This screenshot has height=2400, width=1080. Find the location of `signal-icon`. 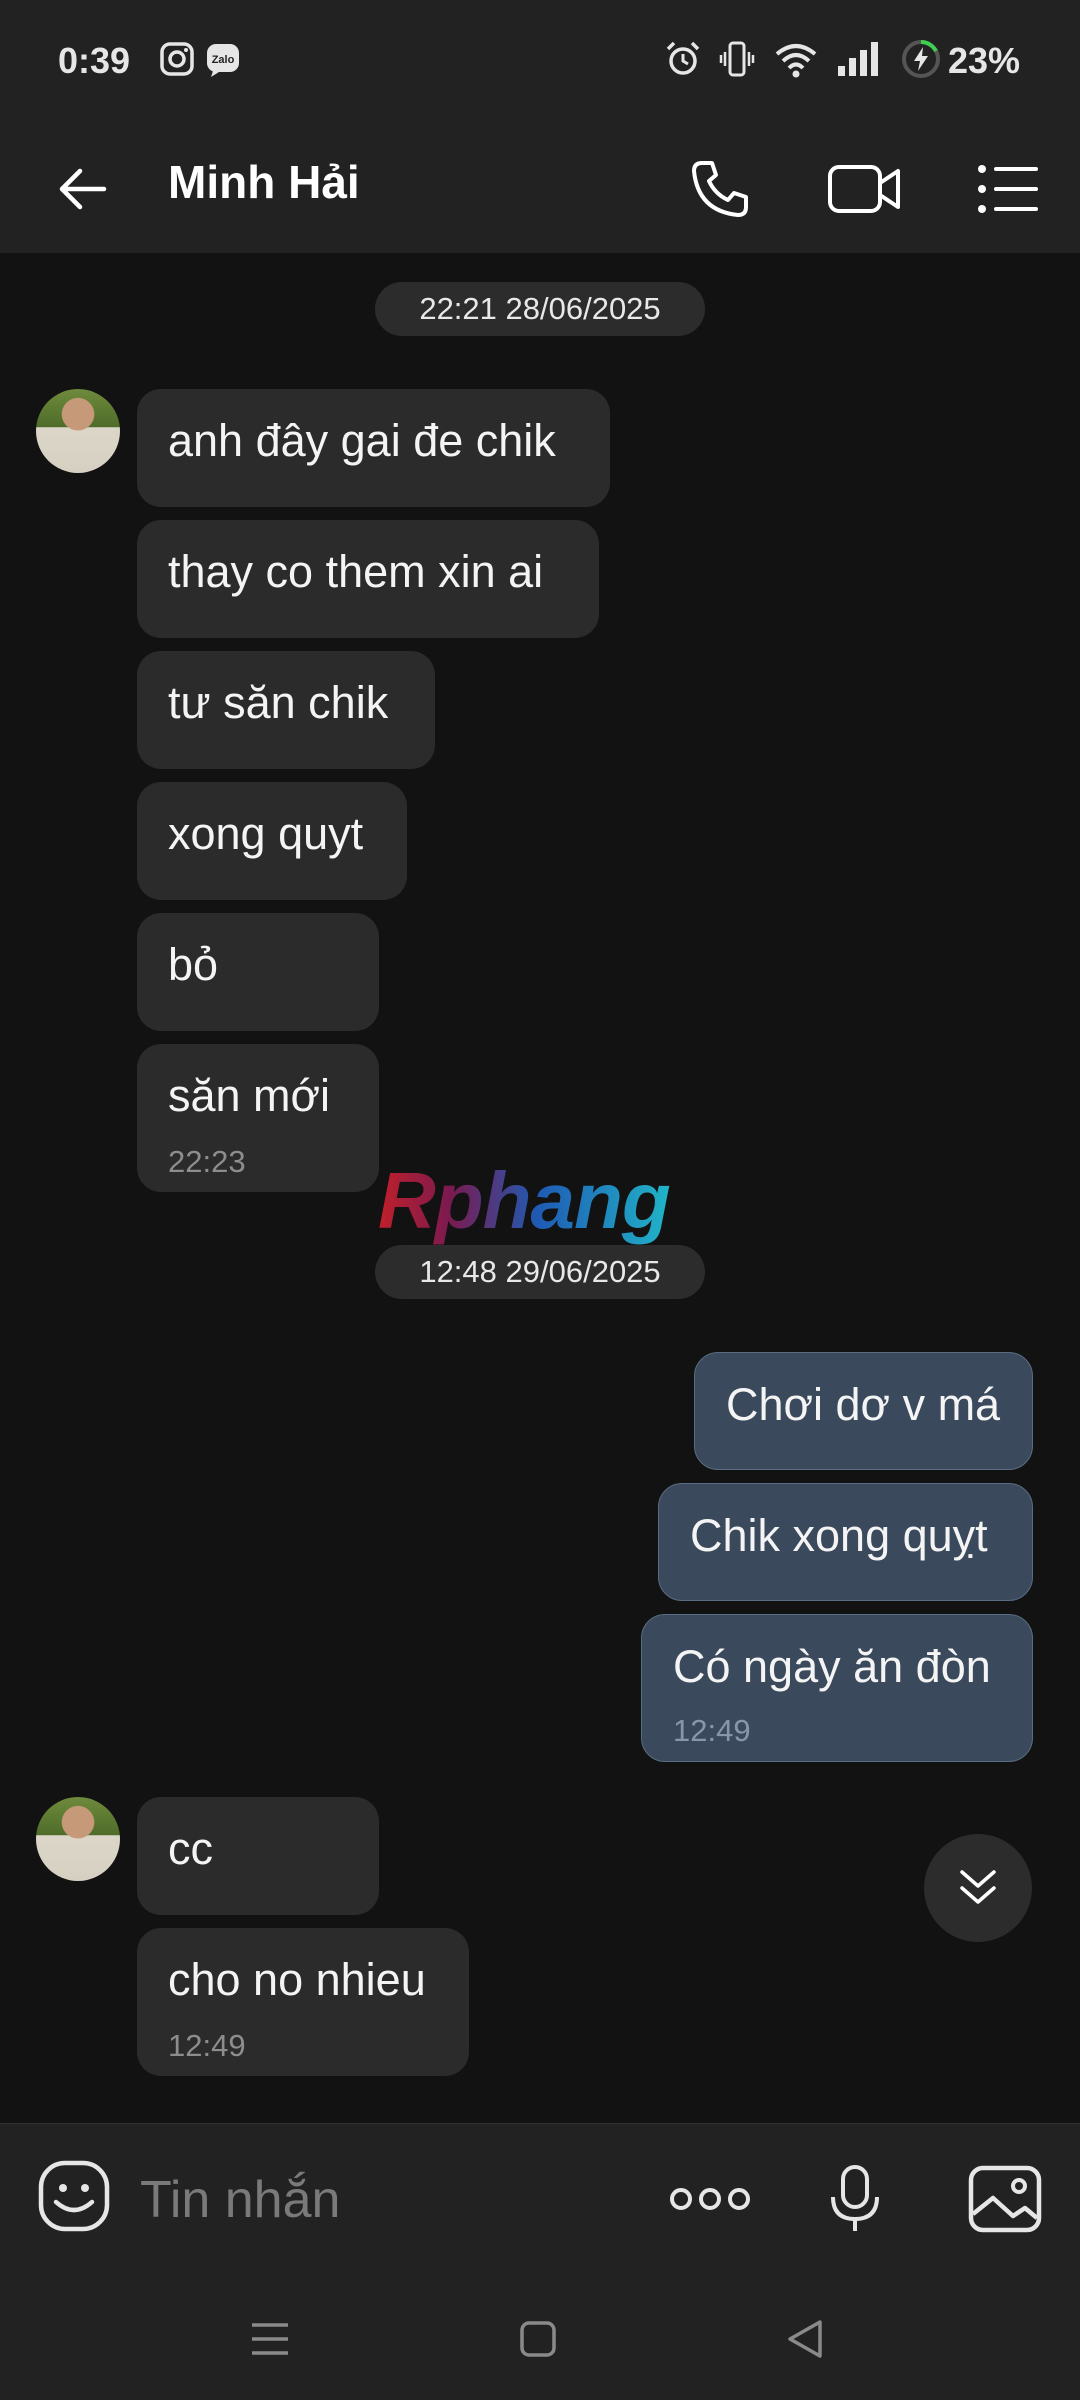

signal-icon is located at coordinates (858, 59).